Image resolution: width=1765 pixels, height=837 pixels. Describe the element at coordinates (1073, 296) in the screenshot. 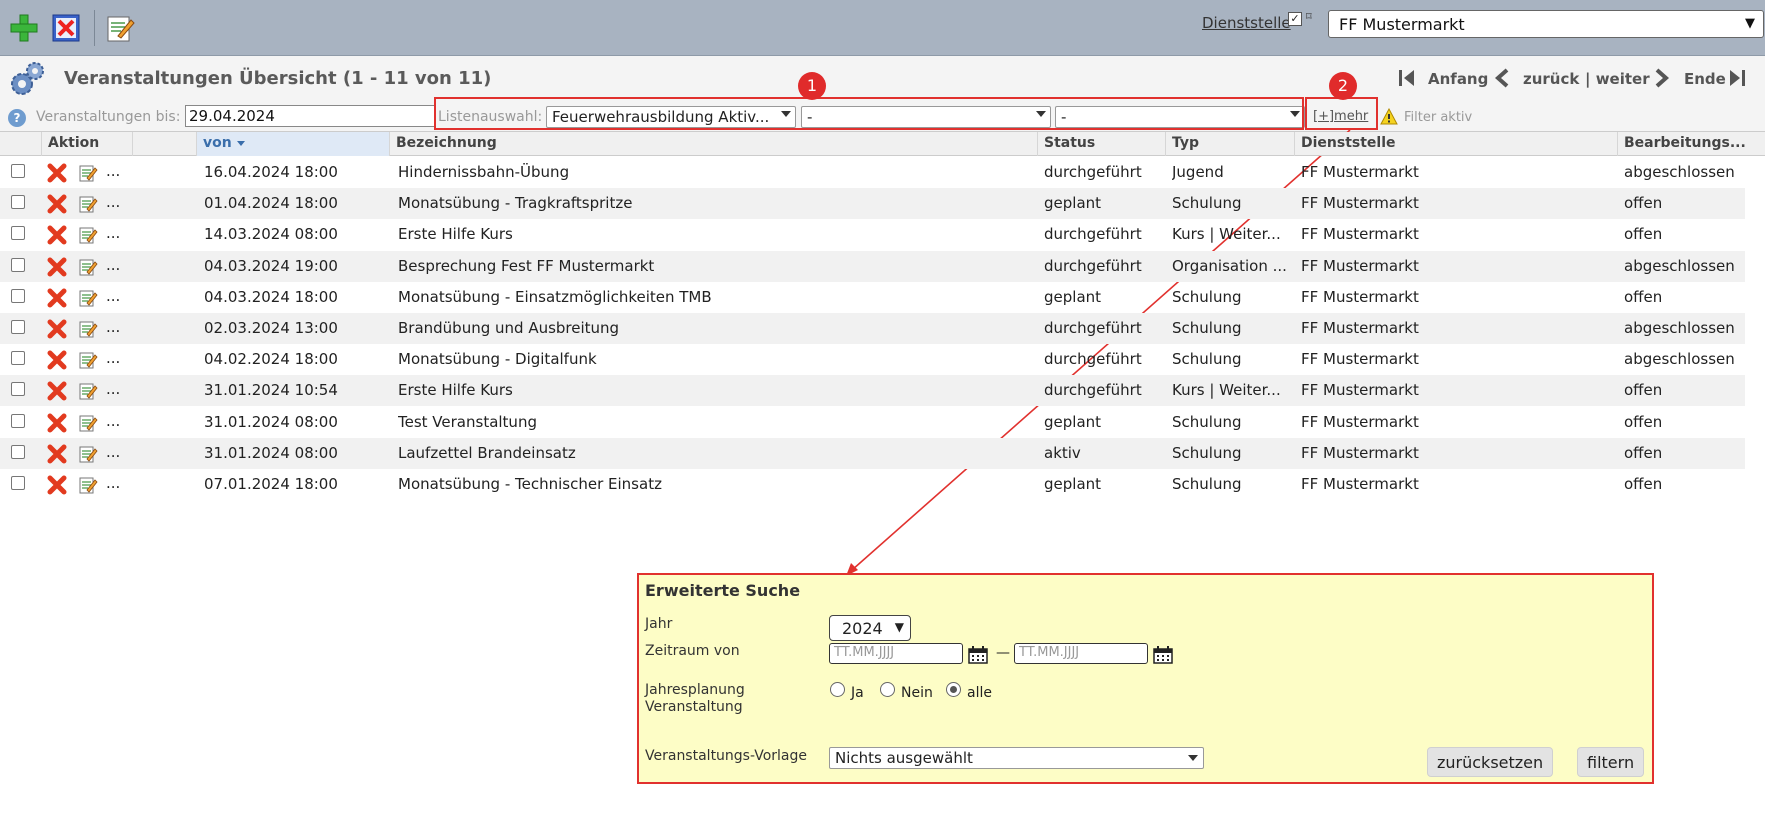

I see `cell-status: geplant` at that location.